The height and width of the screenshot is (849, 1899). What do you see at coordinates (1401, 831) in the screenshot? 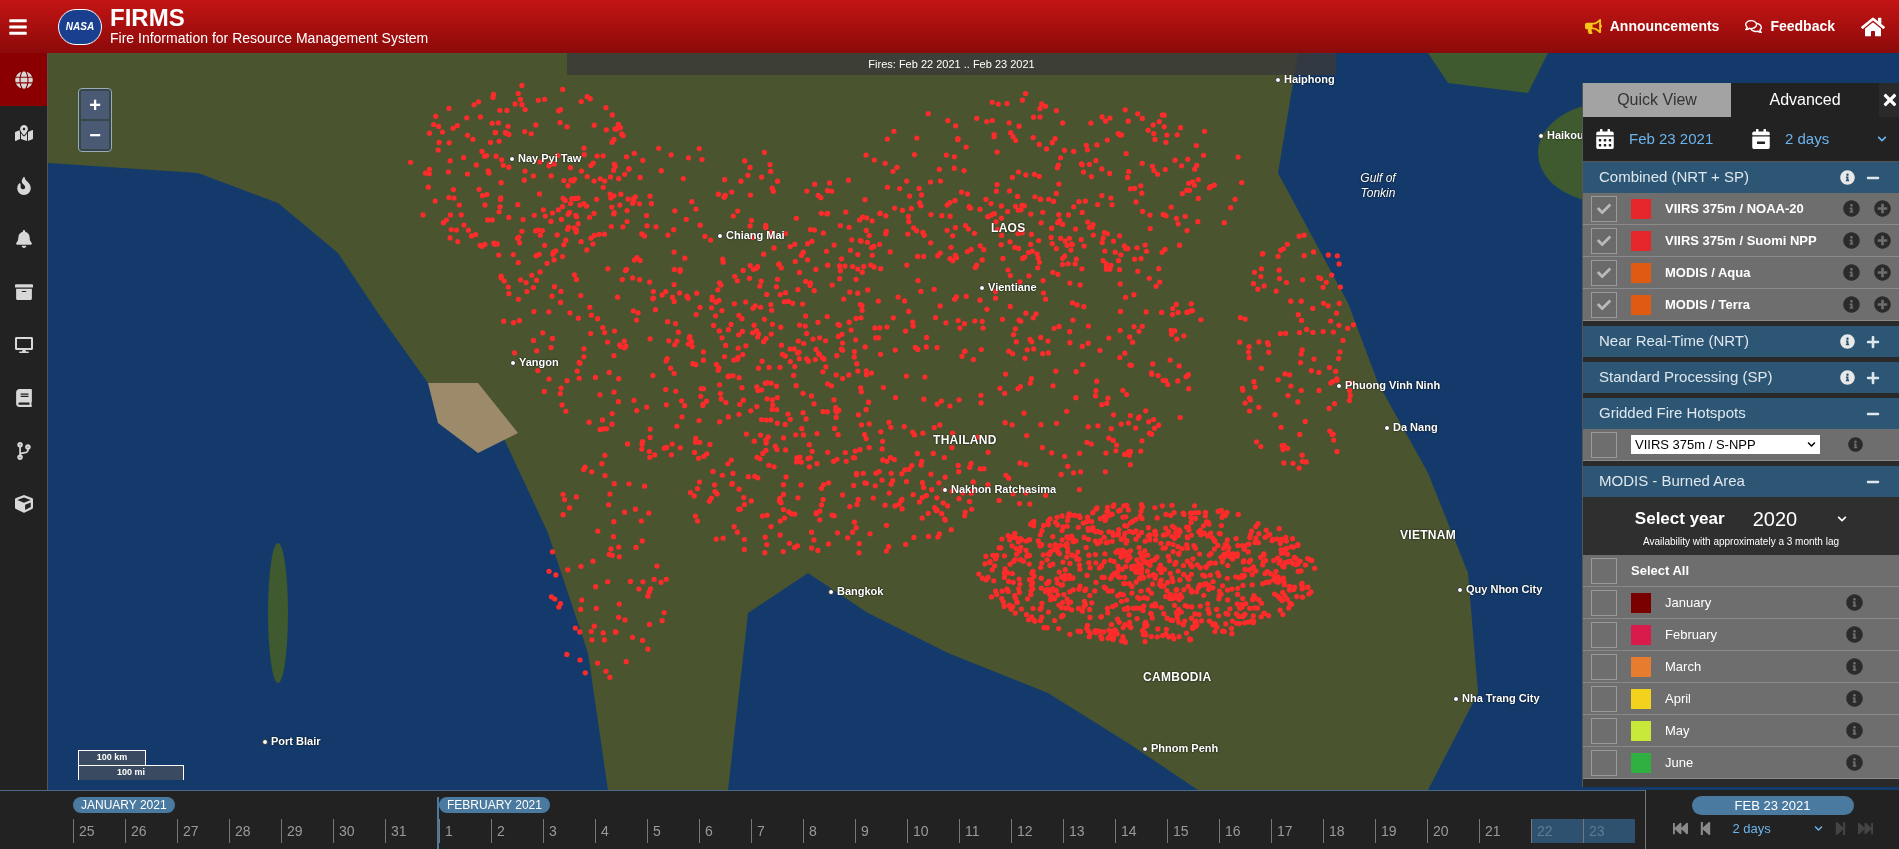
I see `timeline-day: 19` at bounding box center [1401, 831].